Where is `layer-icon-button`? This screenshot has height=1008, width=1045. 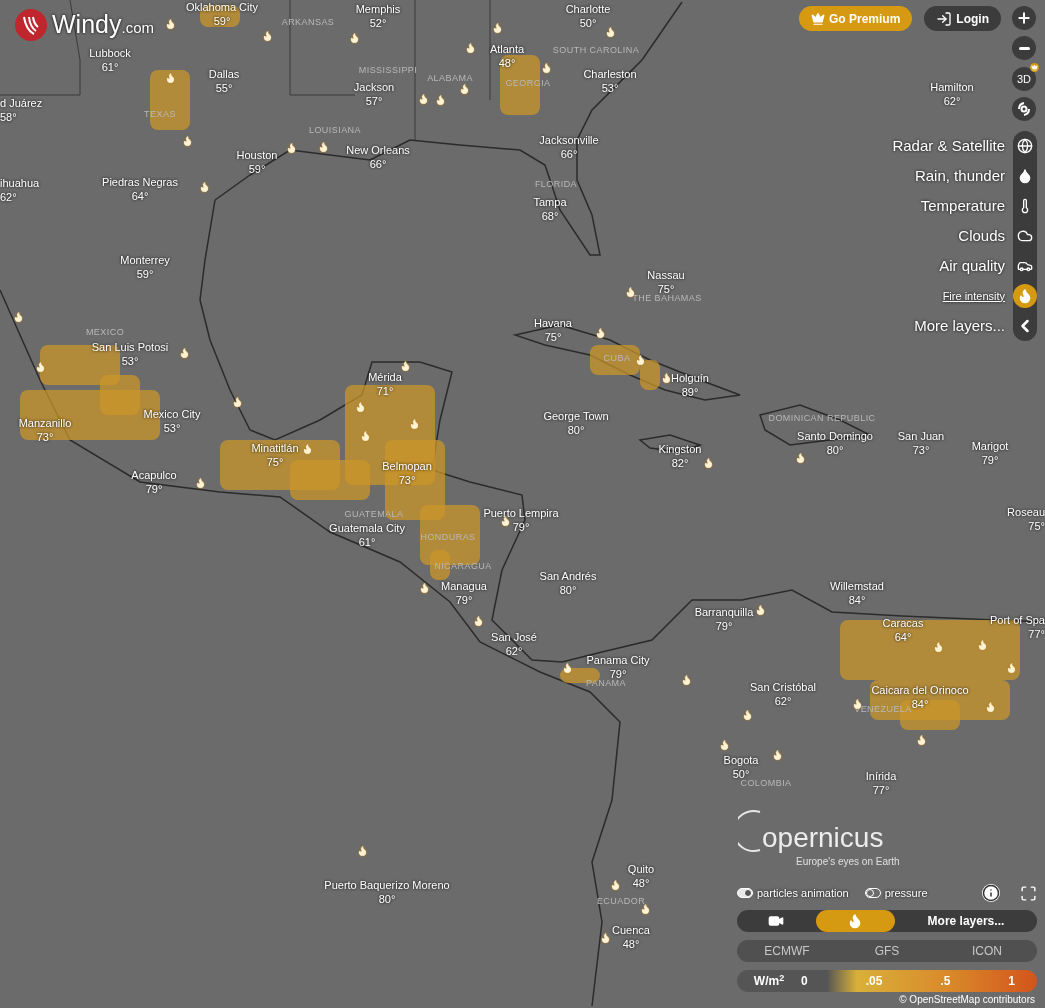 layer-icon-button is located at coordinates (1025, 296).